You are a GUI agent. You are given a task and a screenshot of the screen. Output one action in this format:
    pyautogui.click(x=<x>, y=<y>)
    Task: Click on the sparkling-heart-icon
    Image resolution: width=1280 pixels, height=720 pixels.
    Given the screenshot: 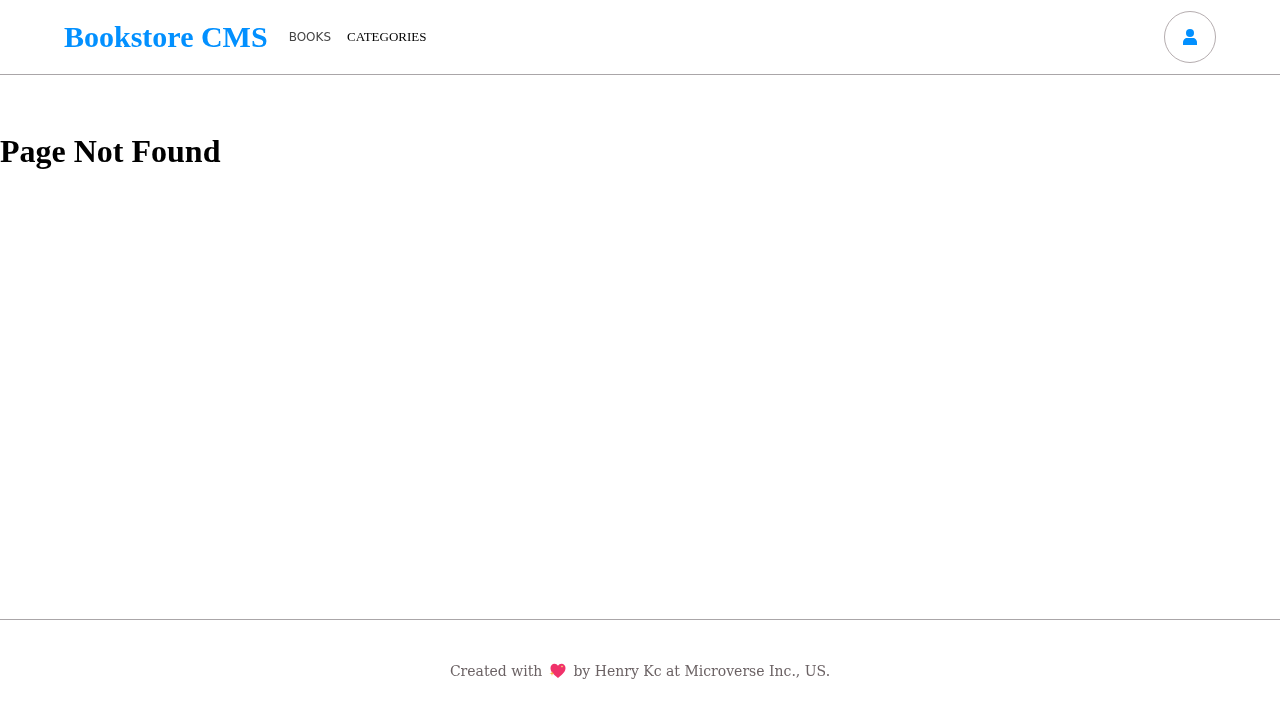 What is the action you would take?
    pyautogui.click(x=558, y=670)
    